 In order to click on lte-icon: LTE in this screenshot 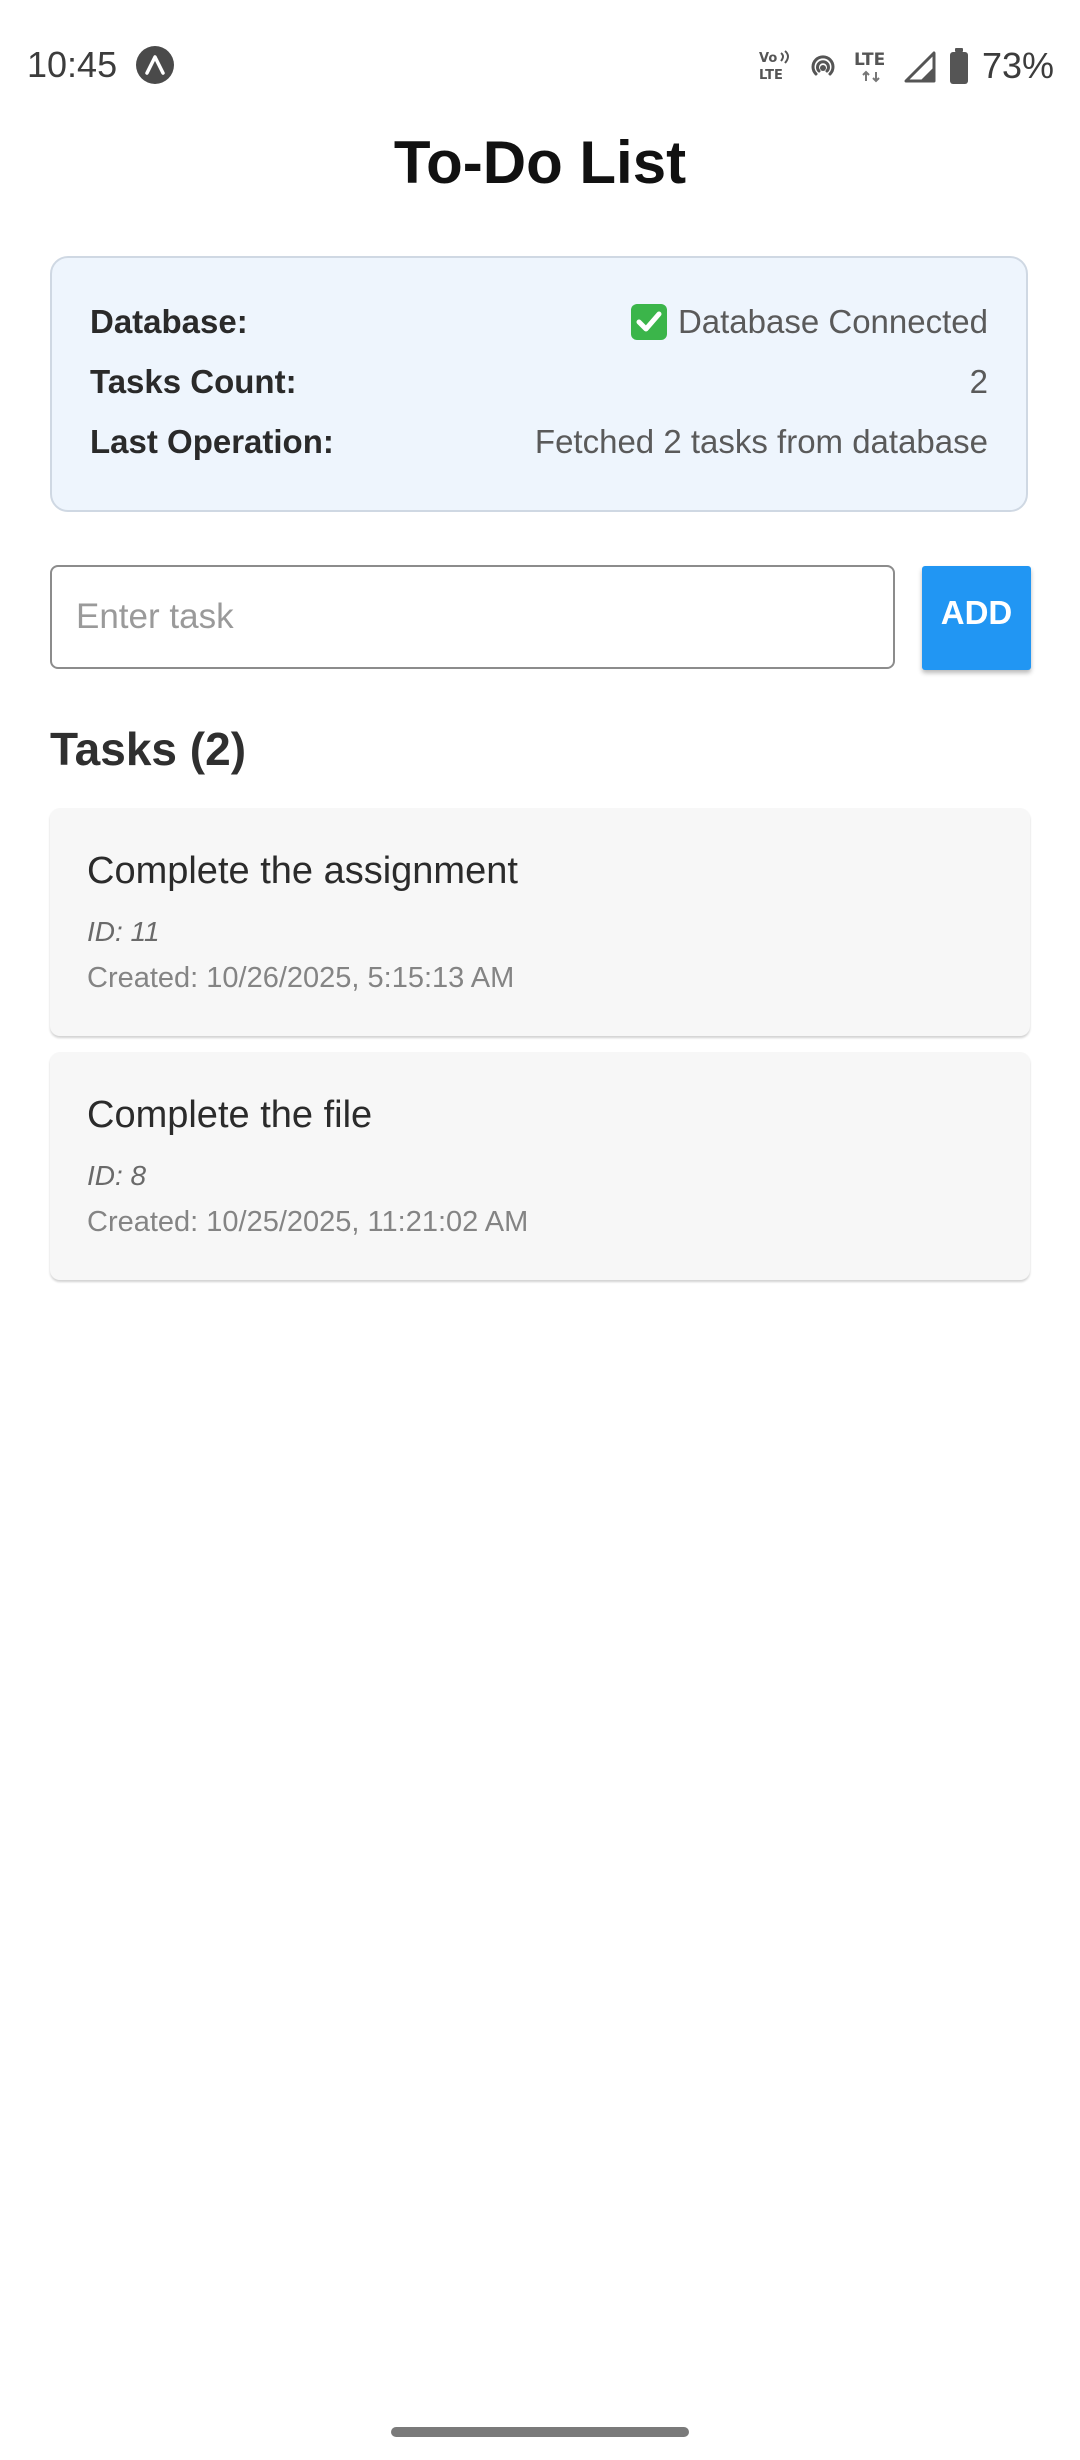, I will do `click(872, 66)`.